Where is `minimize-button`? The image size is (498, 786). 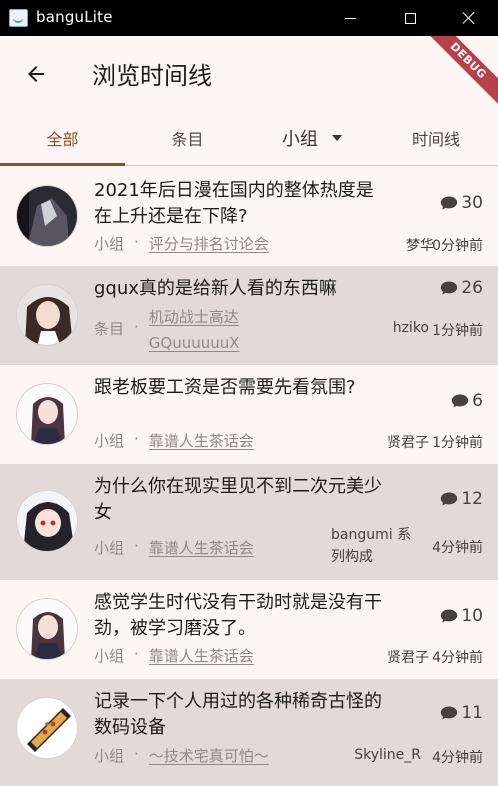 minimize-button is located at coordinates (350, 18).